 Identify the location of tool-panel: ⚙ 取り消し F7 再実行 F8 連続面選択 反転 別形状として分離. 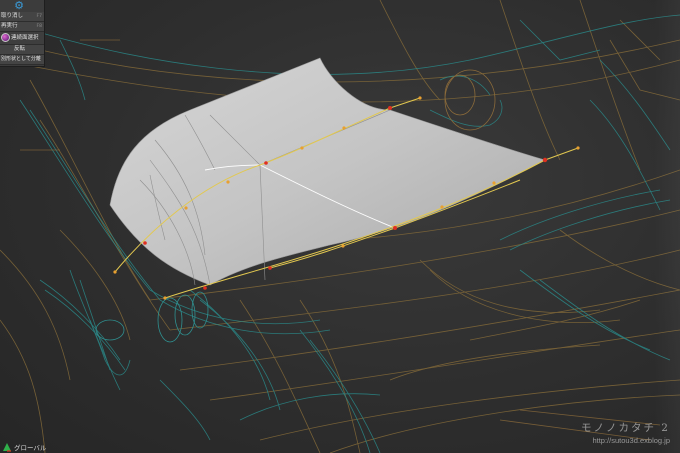
(22, 33).